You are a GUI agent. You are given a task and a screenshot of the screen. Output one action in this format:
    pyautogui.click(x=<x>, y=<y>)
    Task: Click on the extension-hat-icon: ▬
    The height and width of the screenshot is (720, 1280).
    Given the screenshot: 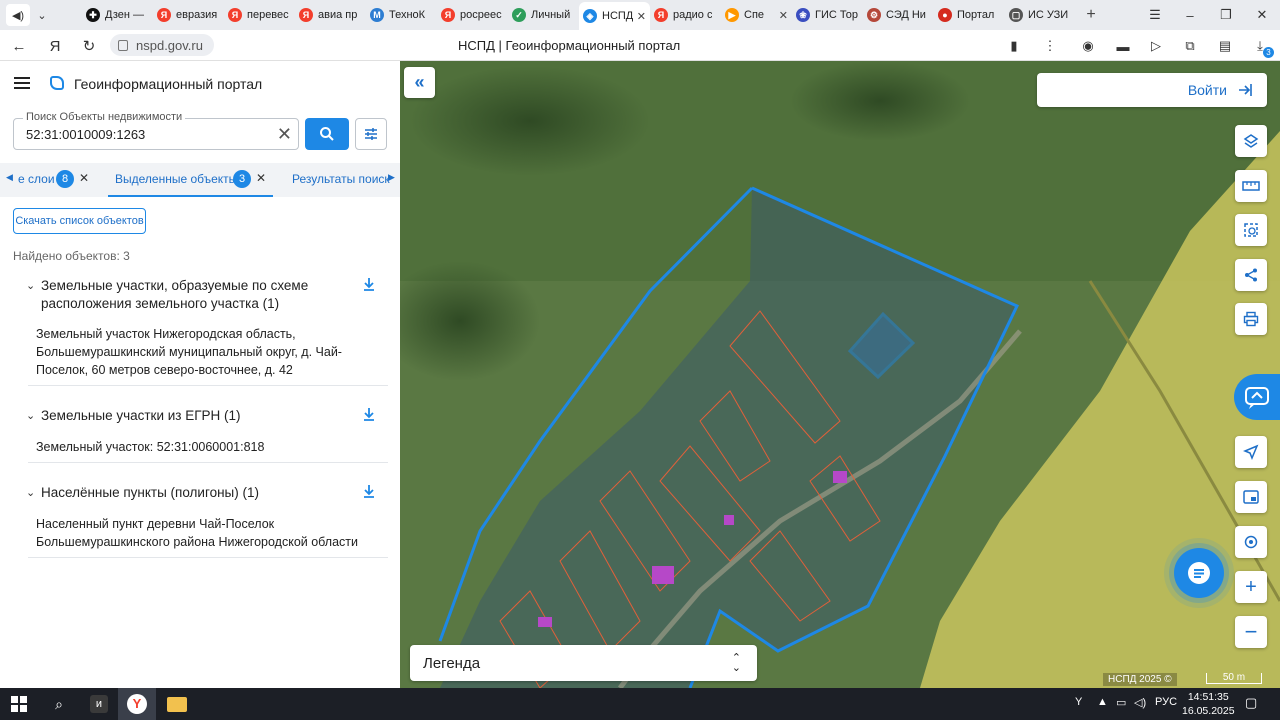 What is the action you would take?
    pyautogui.click(x=1123, y=46)
    